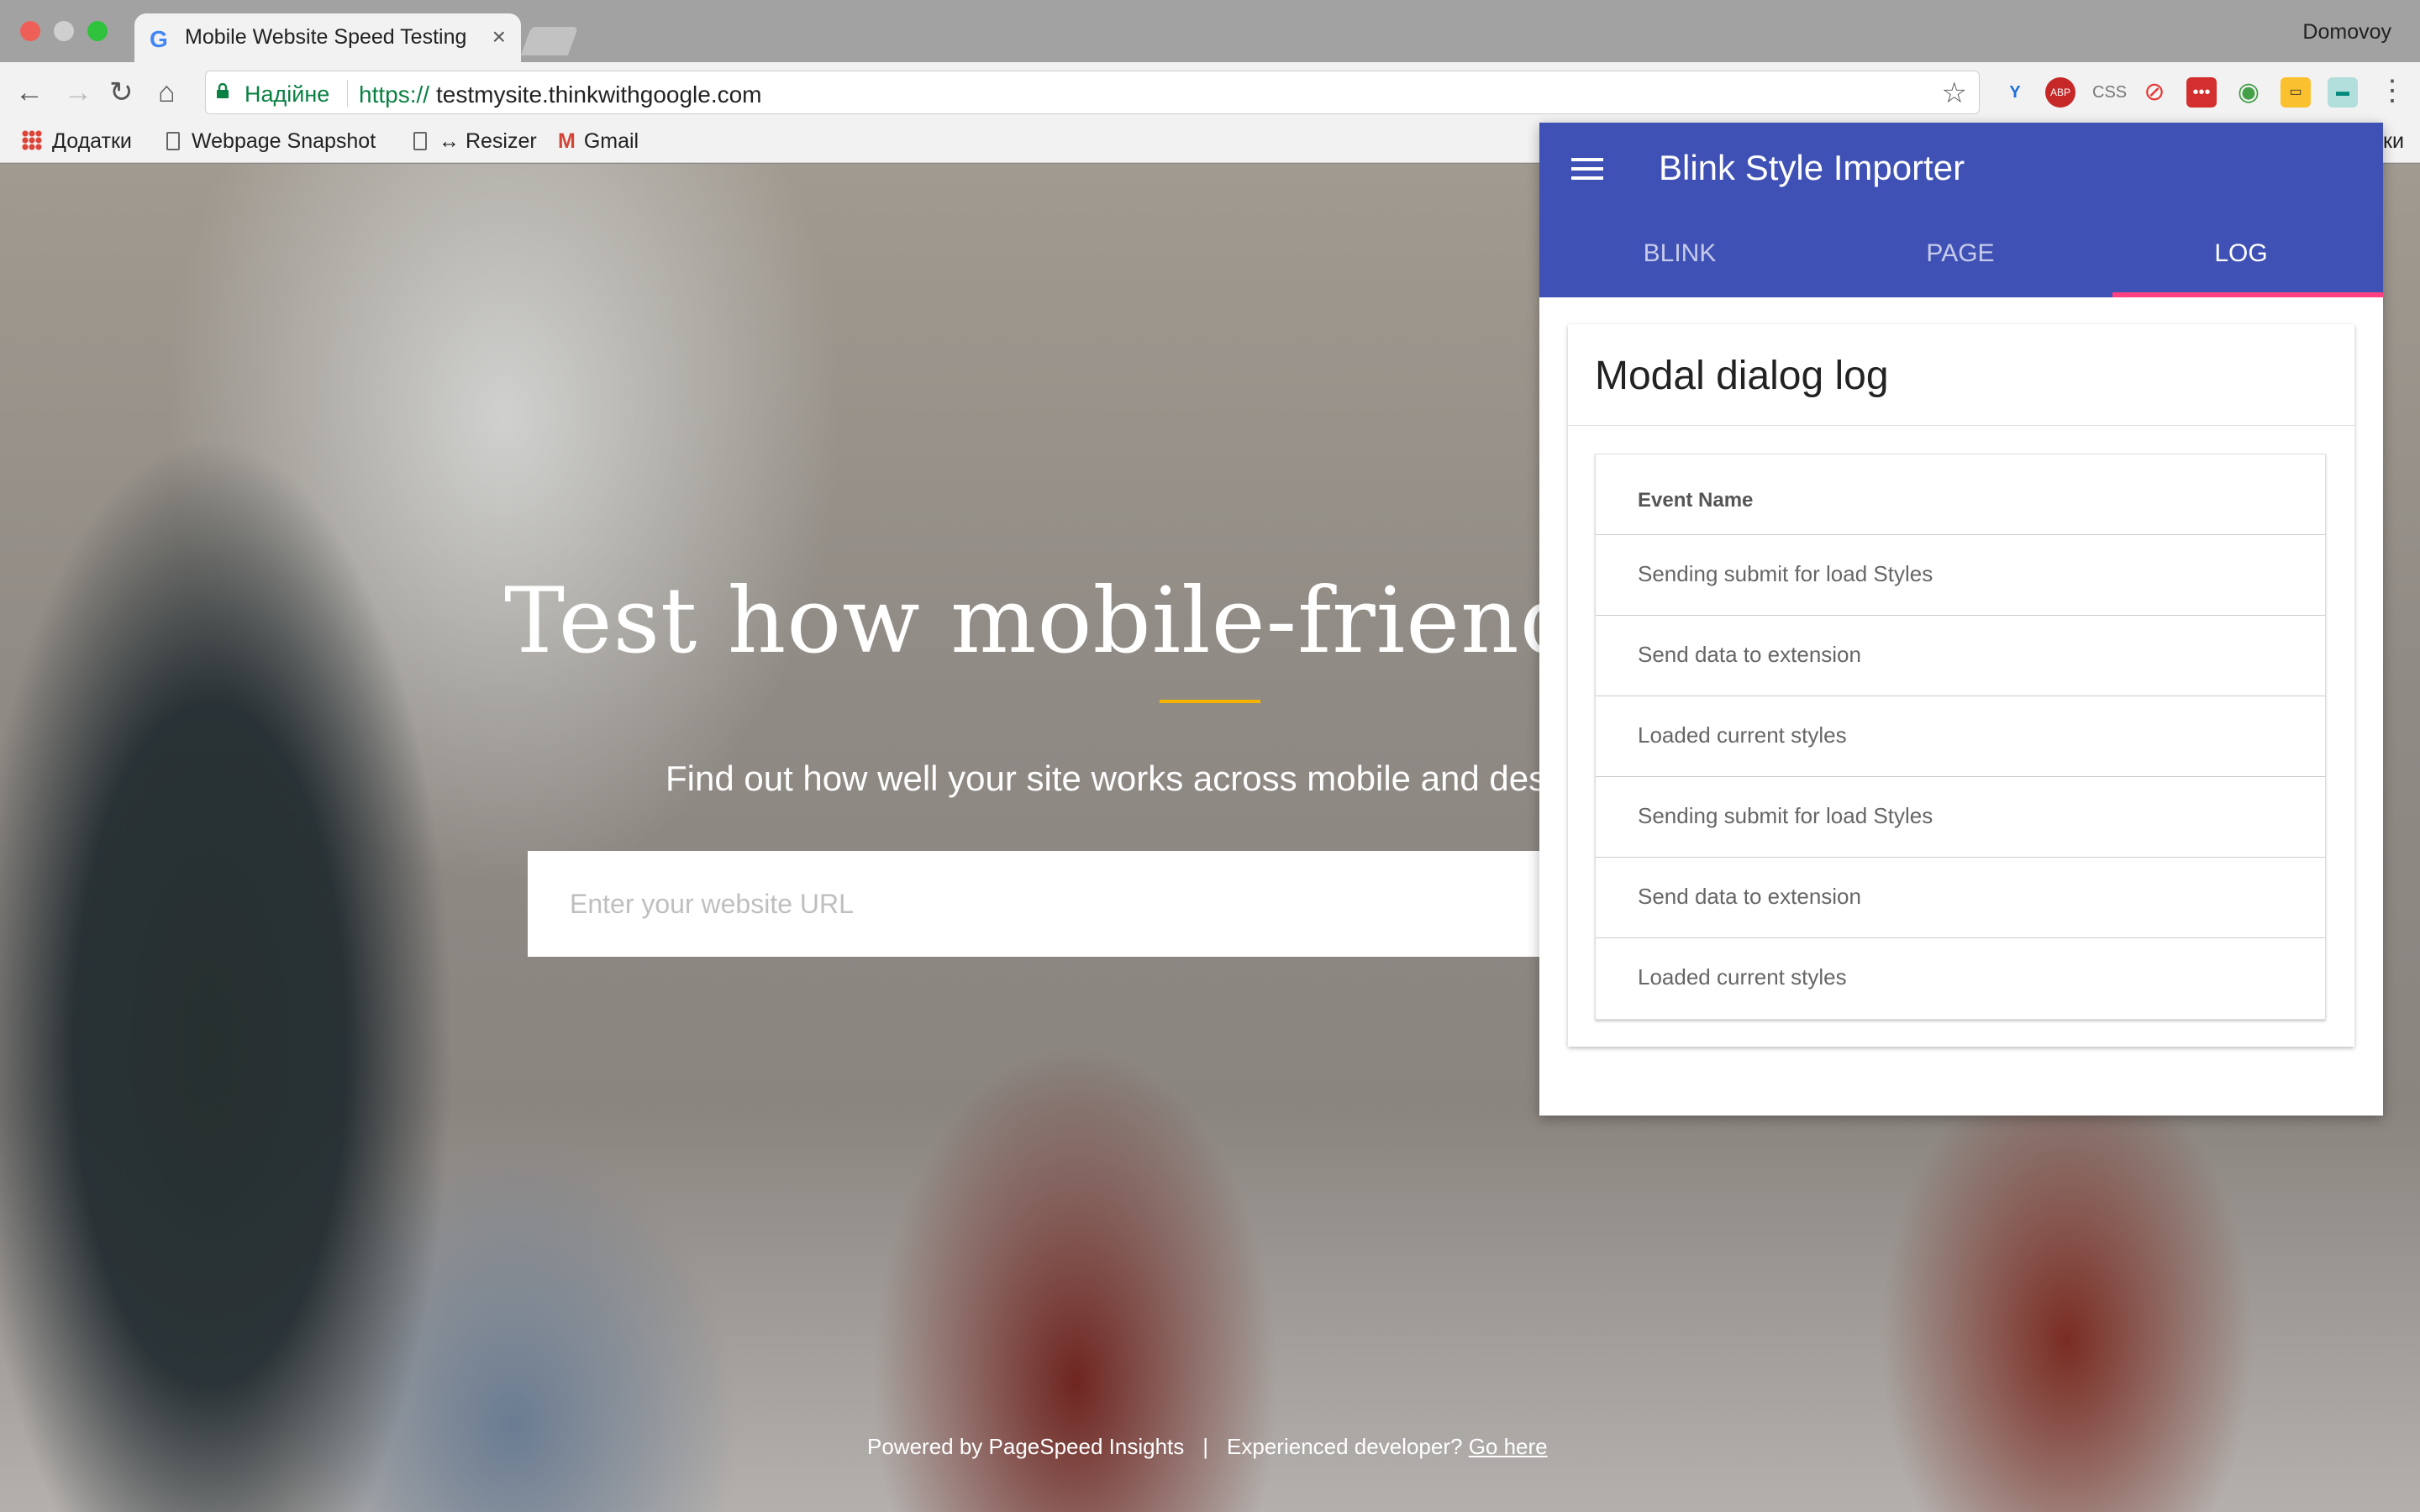  What do you see at coordinates (2392, 91) in the screenshot?
I see `browser-menu-icon: ⋮` at bounding box center [2392, 91].